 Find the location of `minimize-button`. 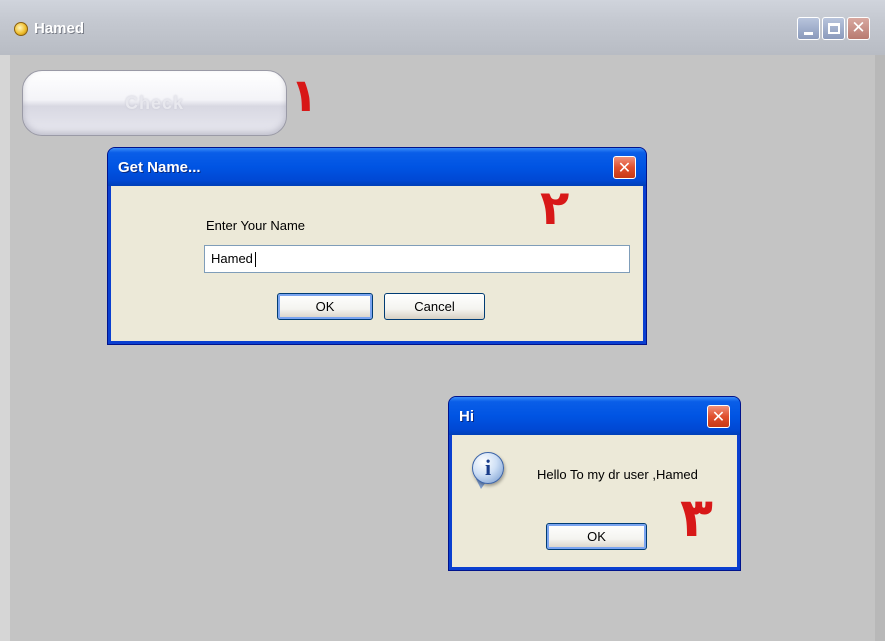

minimize-button is located at coordinates (808, 28).